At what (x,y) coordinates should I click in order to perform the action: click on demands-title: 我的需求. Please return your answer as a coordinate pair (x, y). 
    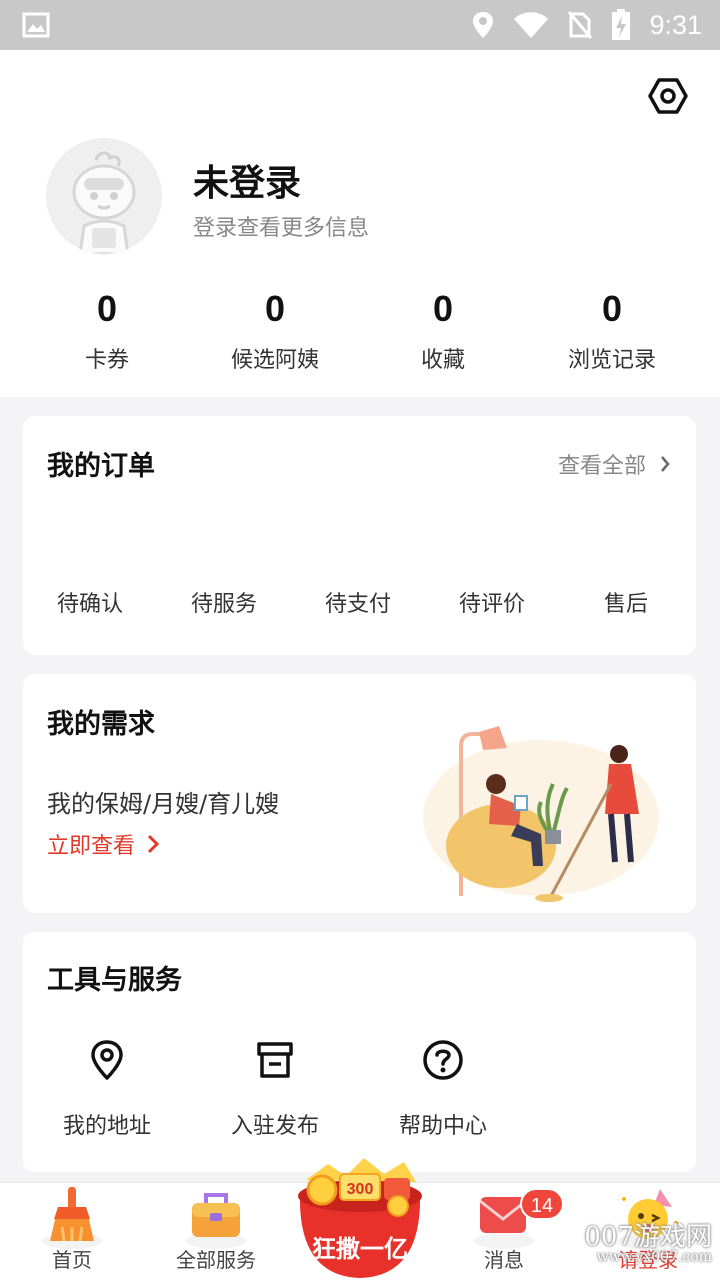
    Looking at the image, I should click on (101, 724).